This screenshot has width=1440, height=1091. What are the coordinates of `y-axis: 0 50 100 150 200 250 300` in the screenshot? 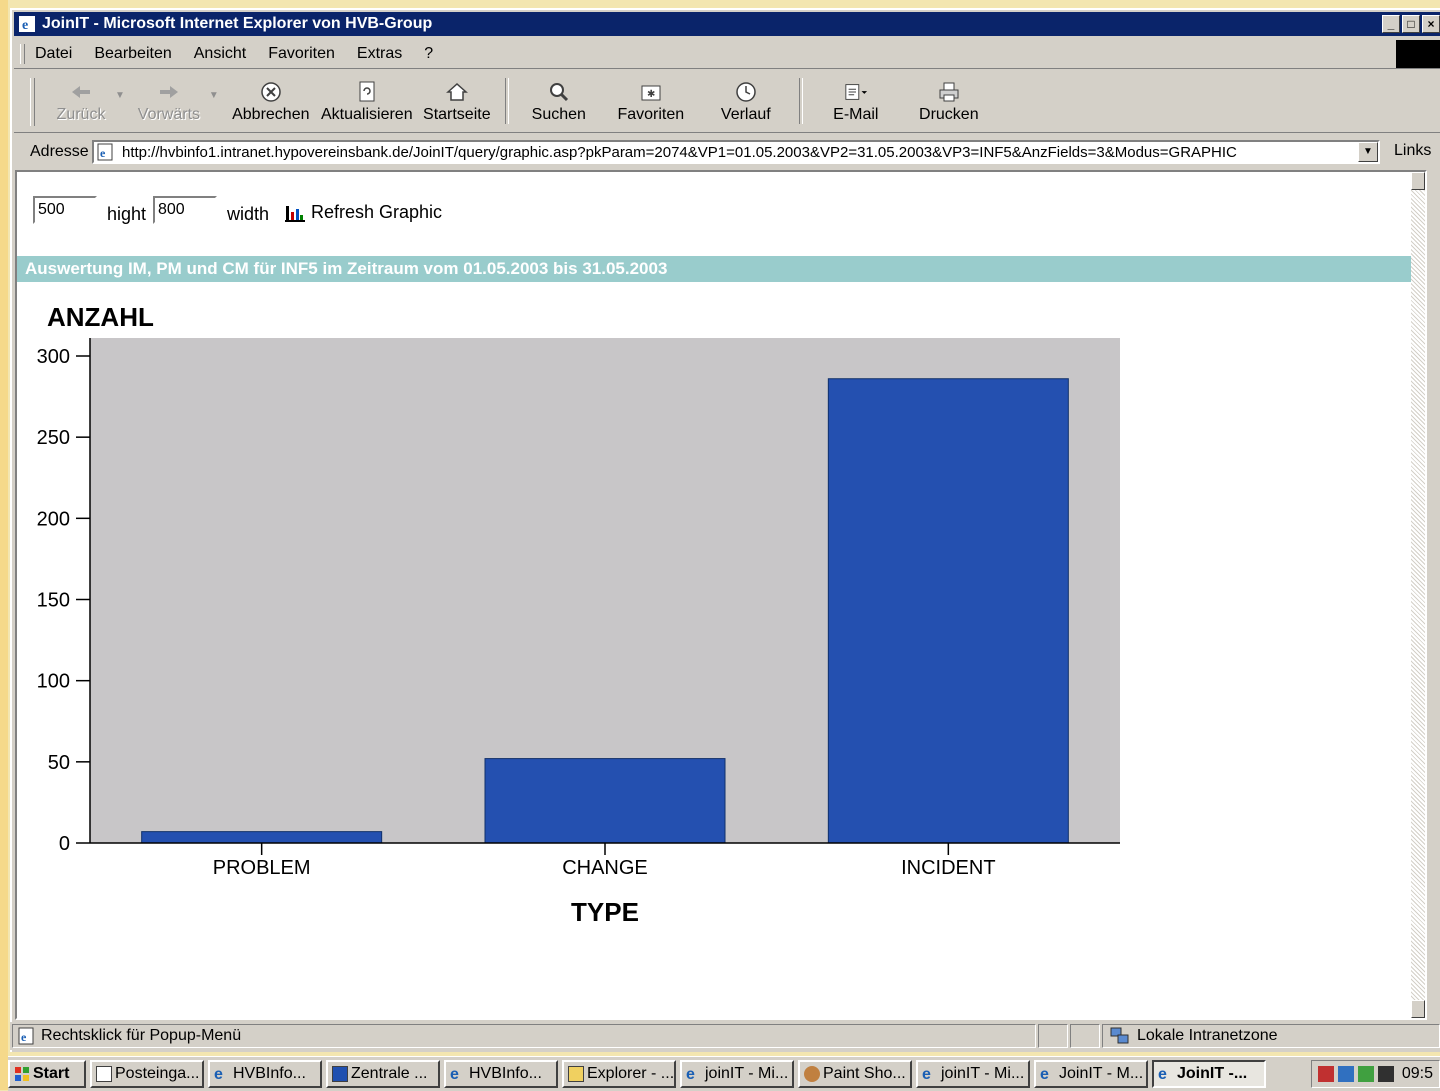 It's located at (64, 596).